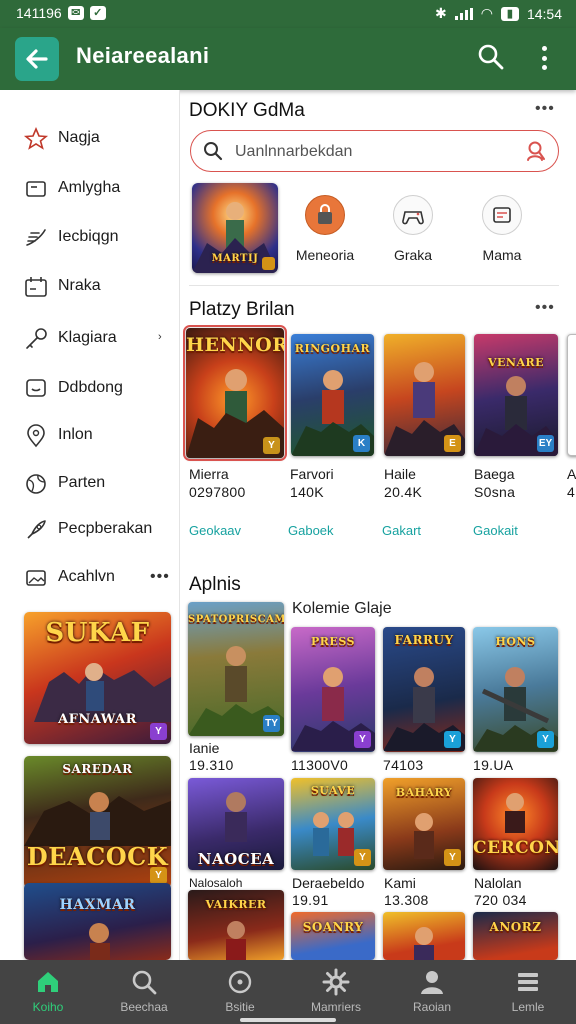 Image resolution: width=576 pixels, height=1024 pixels. What do you see at coordinates (97, 921) in the screenshot?
I see `sidebar-poster: HAXMAR` at bounding box center [97, 921].